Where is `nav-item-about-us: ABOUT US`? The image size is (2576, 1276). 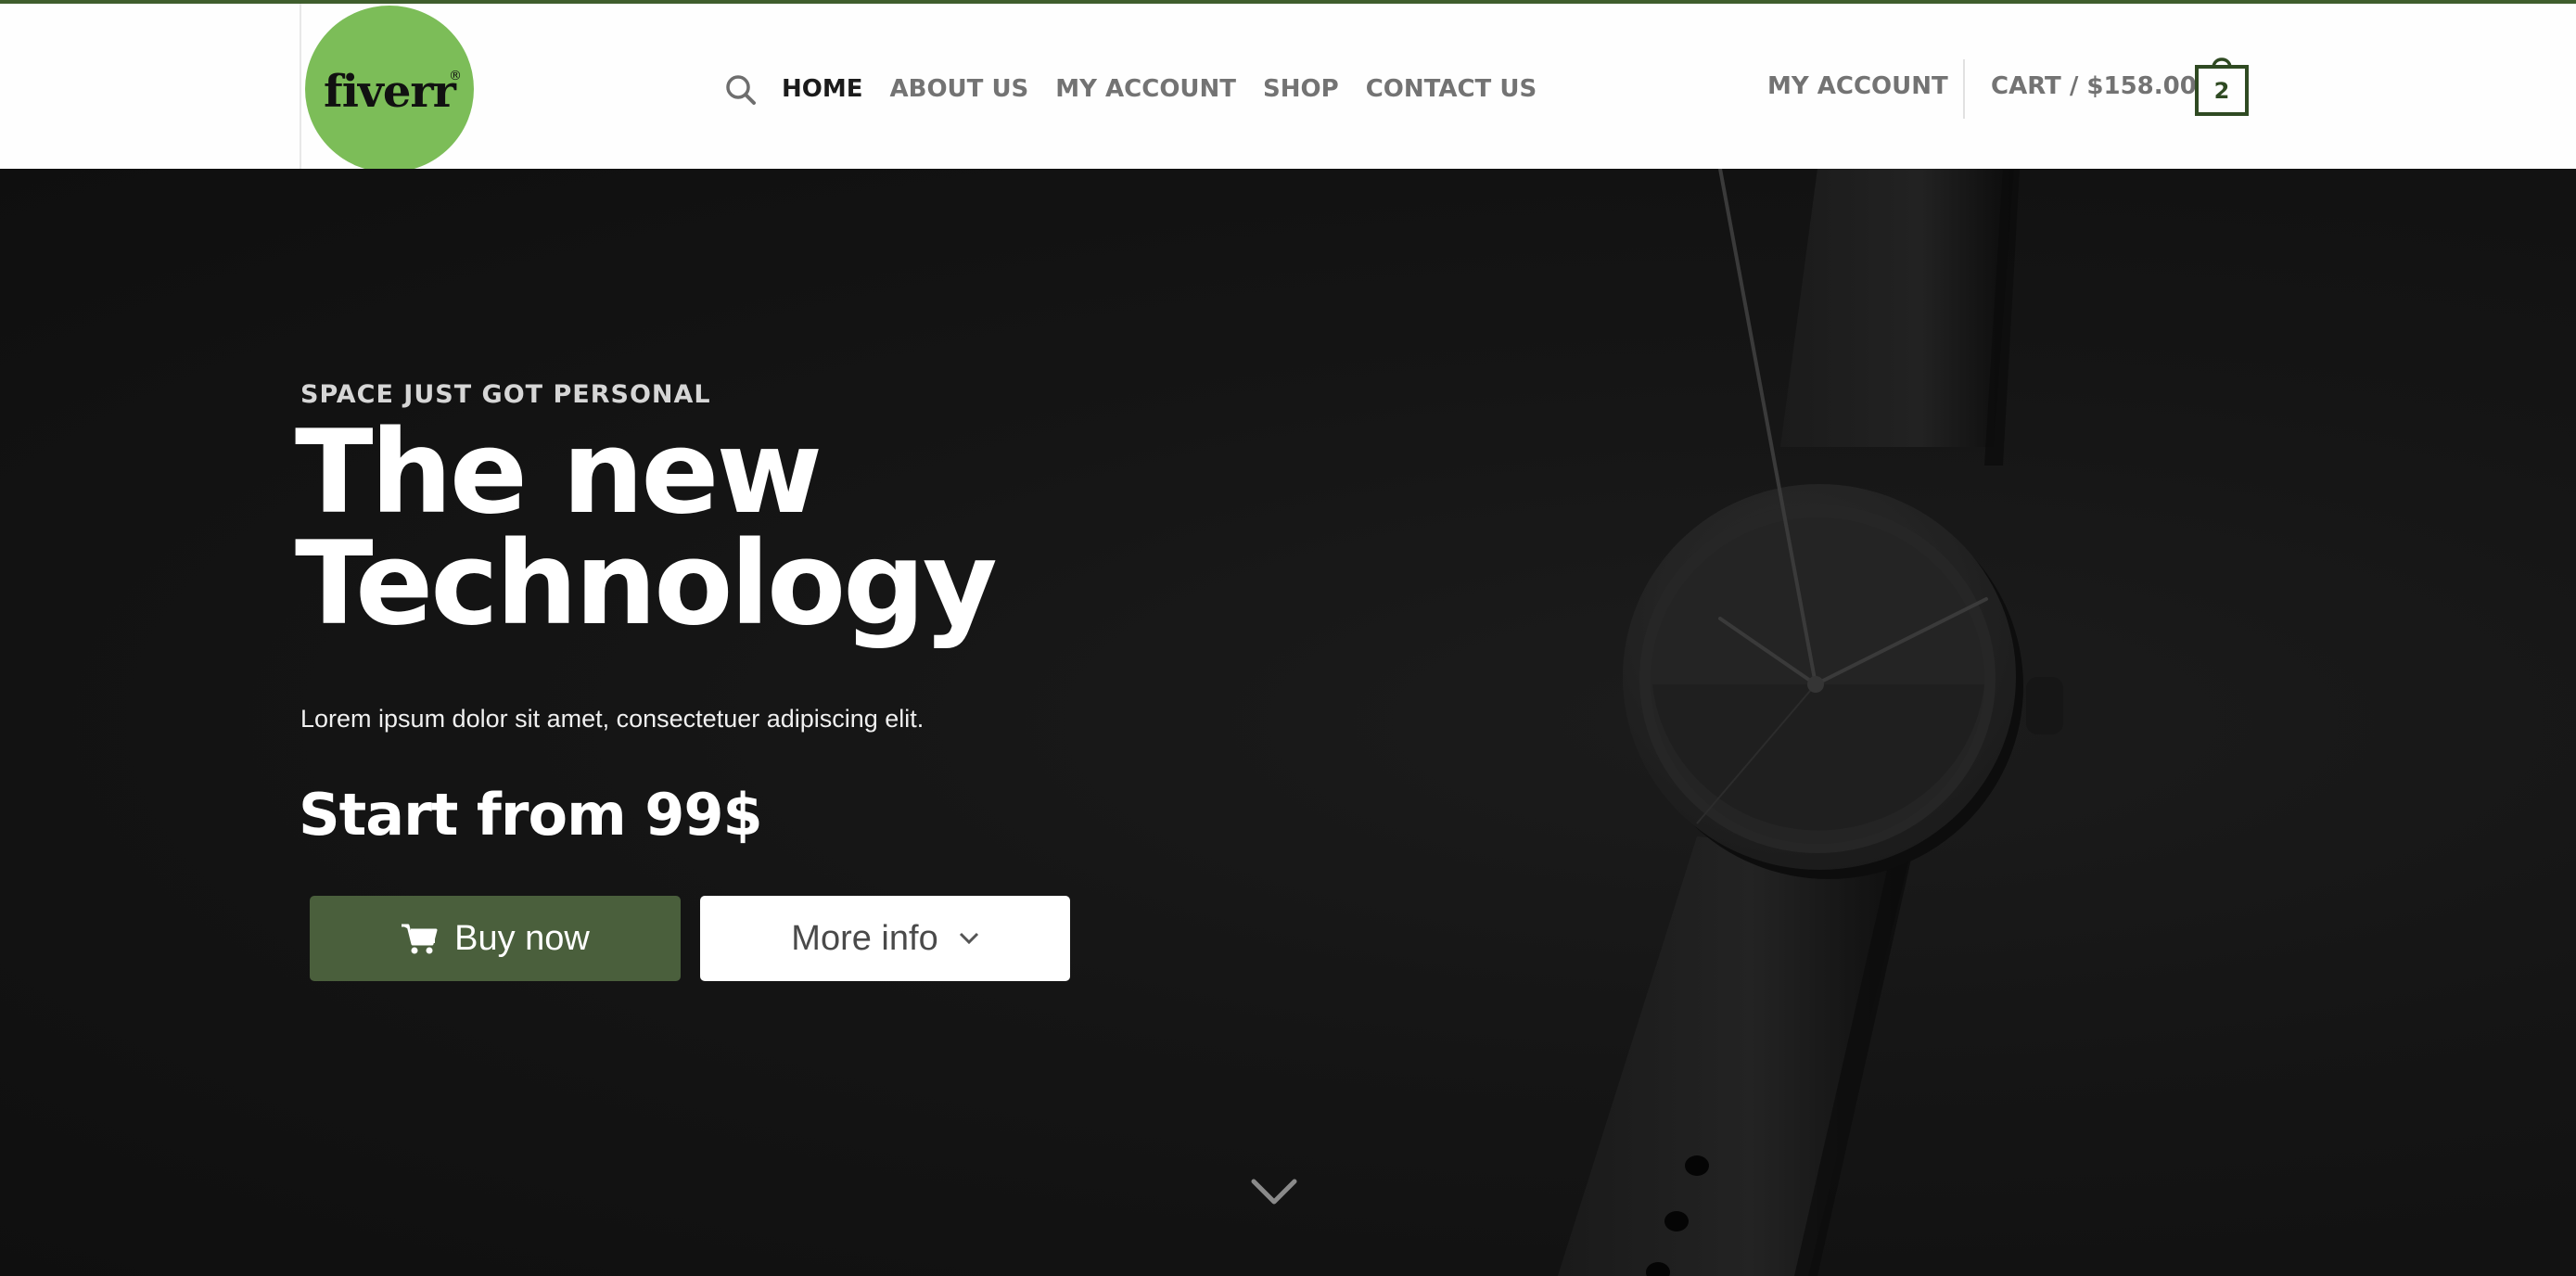 nav-item-about-us: ABOUT US is located at coordinates (959, 89).